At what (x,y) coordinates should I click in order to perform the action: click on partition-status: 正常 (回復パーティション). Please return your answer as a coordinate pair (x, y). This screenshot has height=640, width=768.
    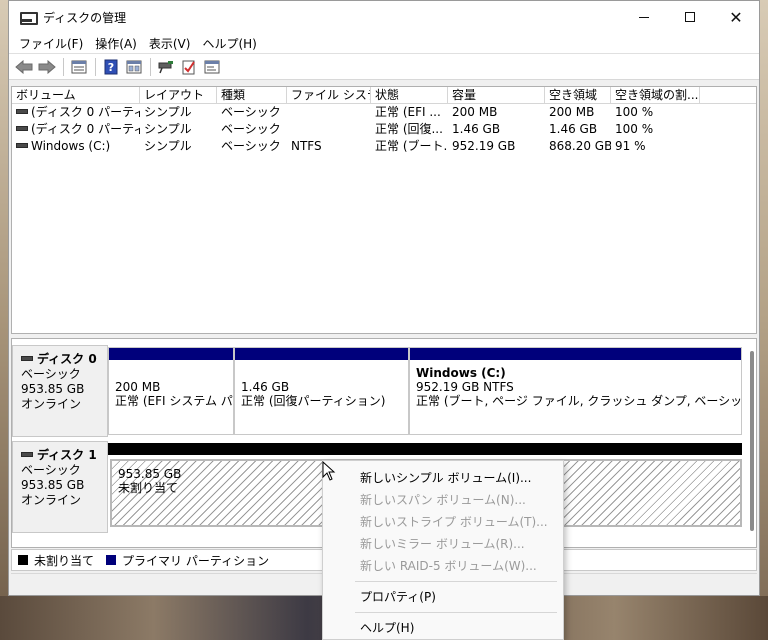
    Looking at the image, I should click on (313, 401).